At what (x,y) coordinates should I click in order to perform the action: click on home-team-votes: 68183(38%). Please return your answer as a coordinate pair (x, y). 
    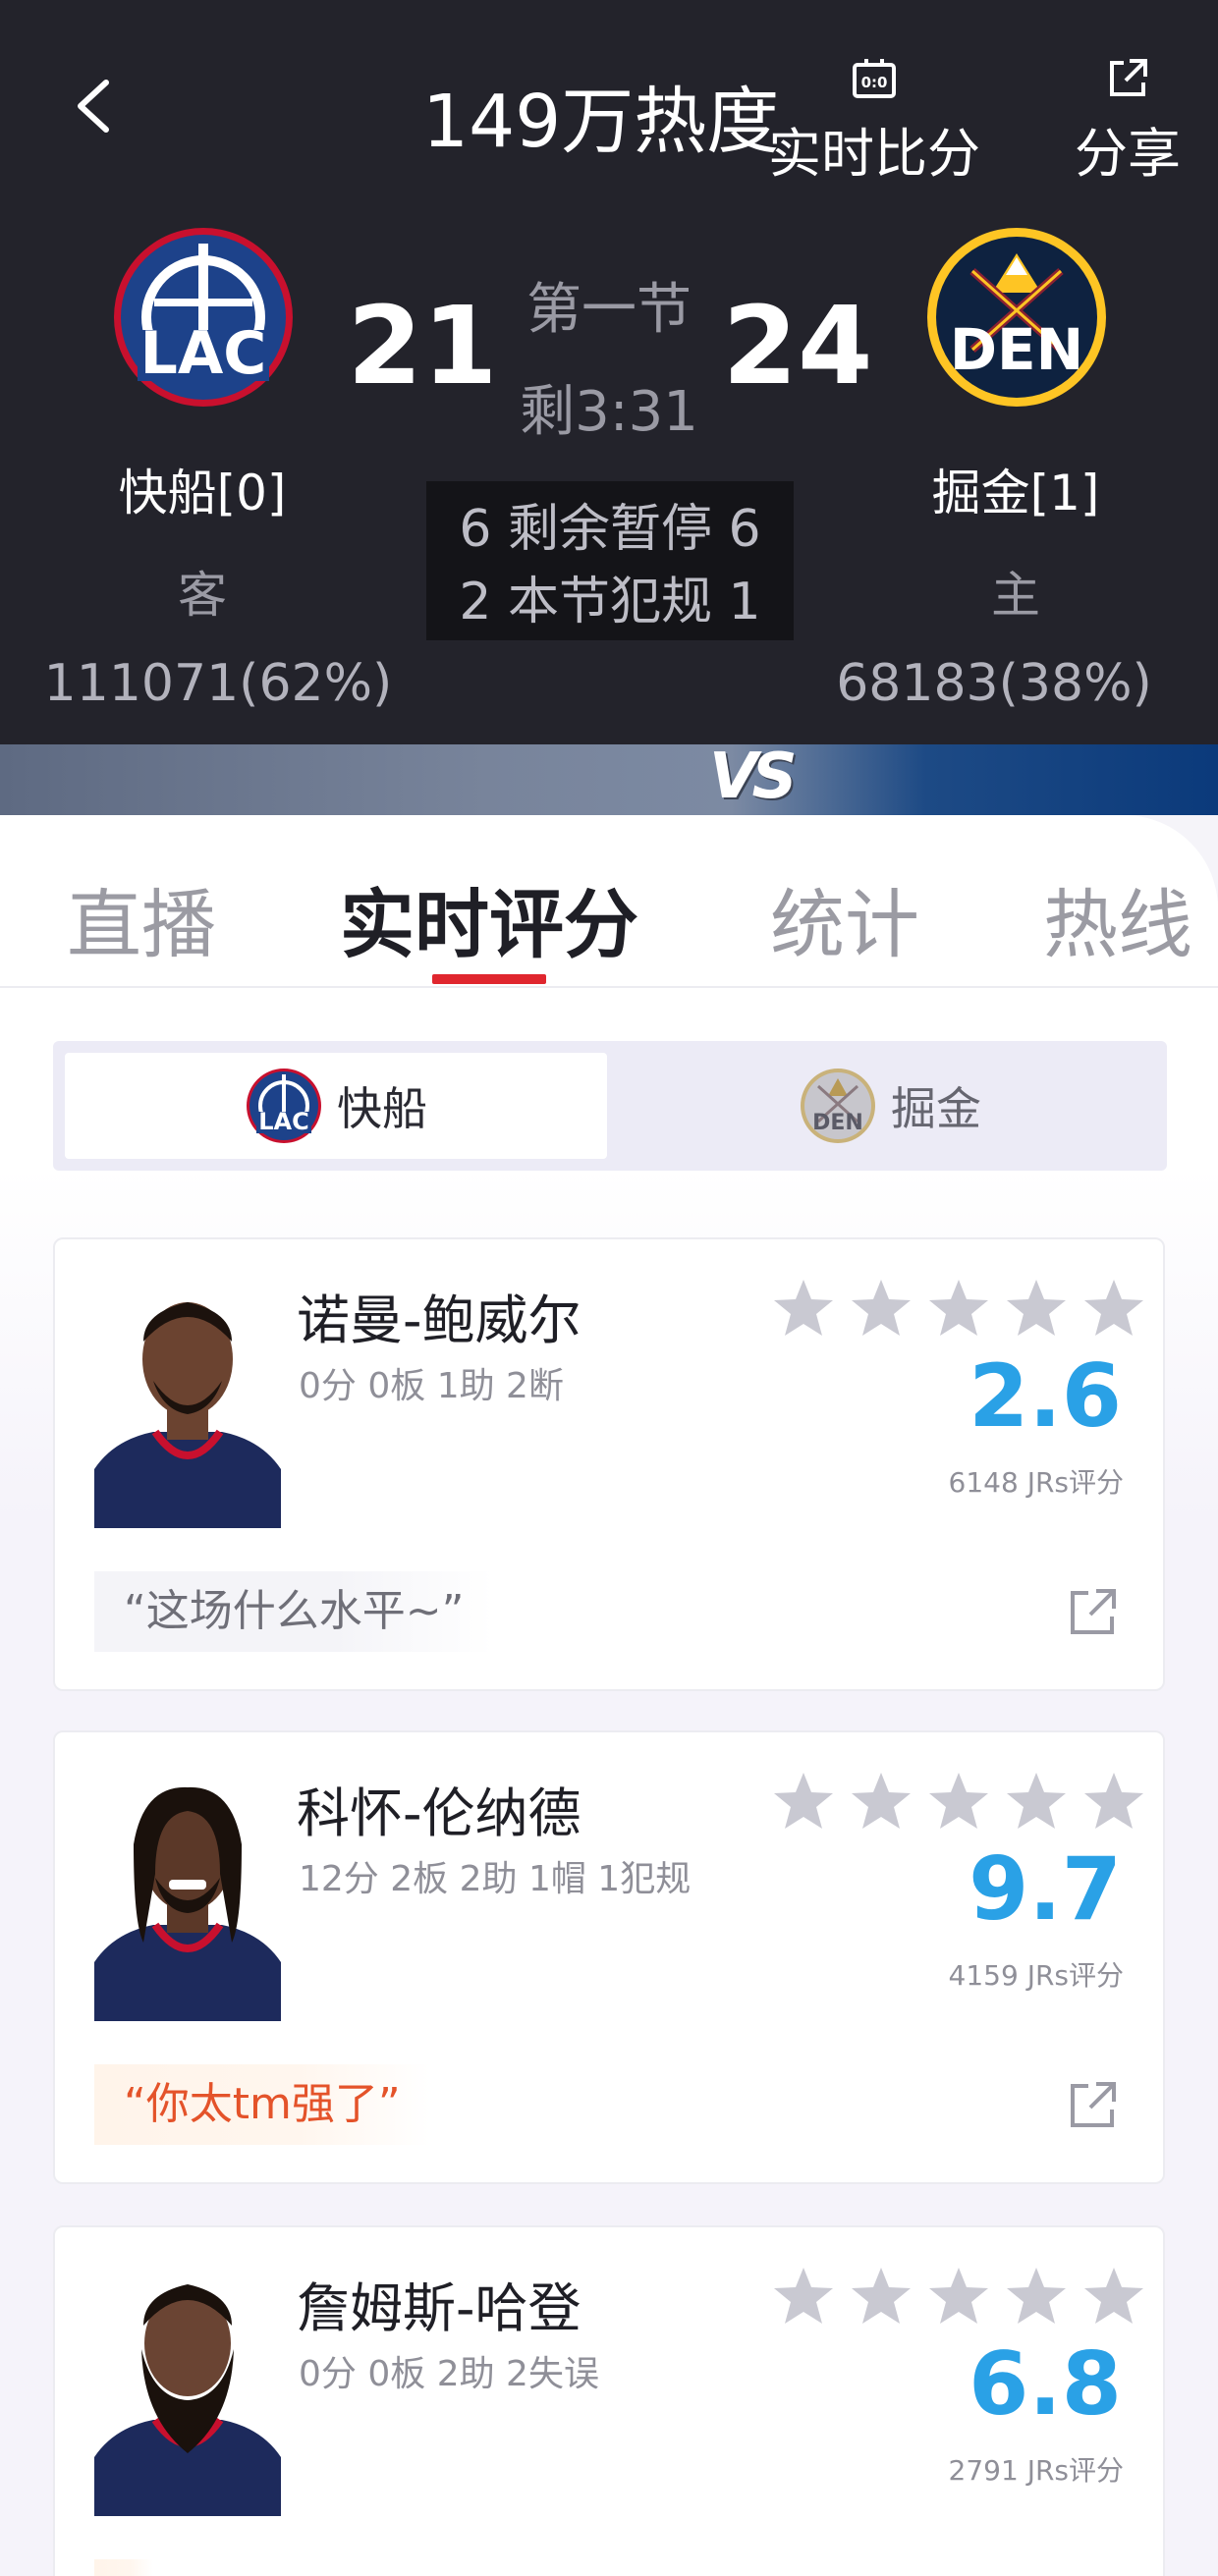
    Looking at the image, I should click on (994, 683).